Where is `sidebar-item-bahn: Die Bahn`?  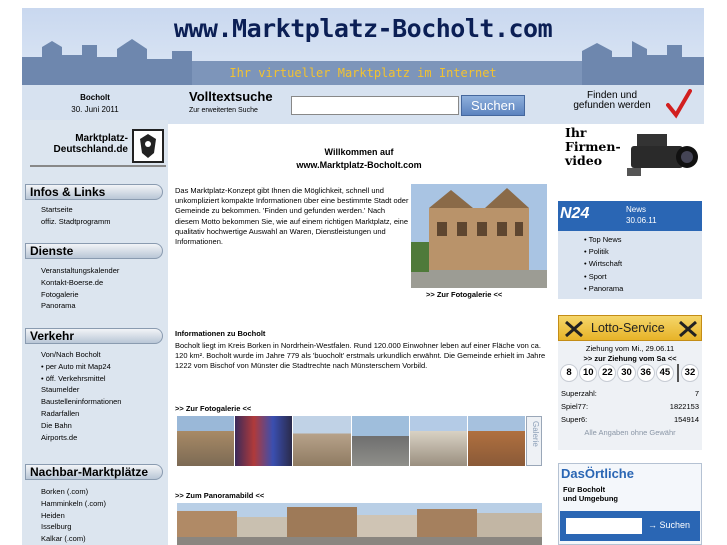 sidebar-item-bahn: Die Bahn is located at coordinates (103, 426).